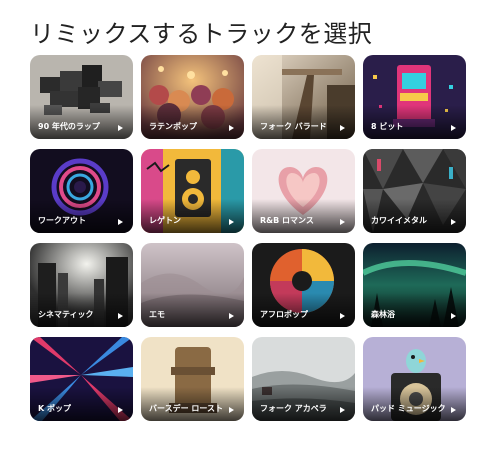 The height and width of the screenshot is (451, 500). I want to click on track-label: カワイイメタル, so click(399, 220).